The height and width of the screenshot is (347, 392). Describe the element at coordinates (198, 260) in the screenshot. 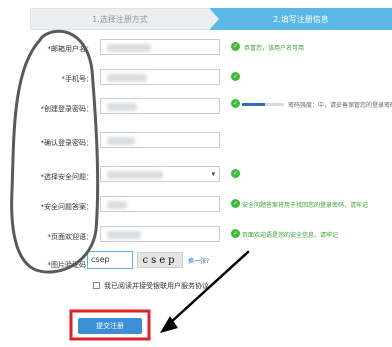

I see `refresh-captcha-link: 换一张?` at that location.